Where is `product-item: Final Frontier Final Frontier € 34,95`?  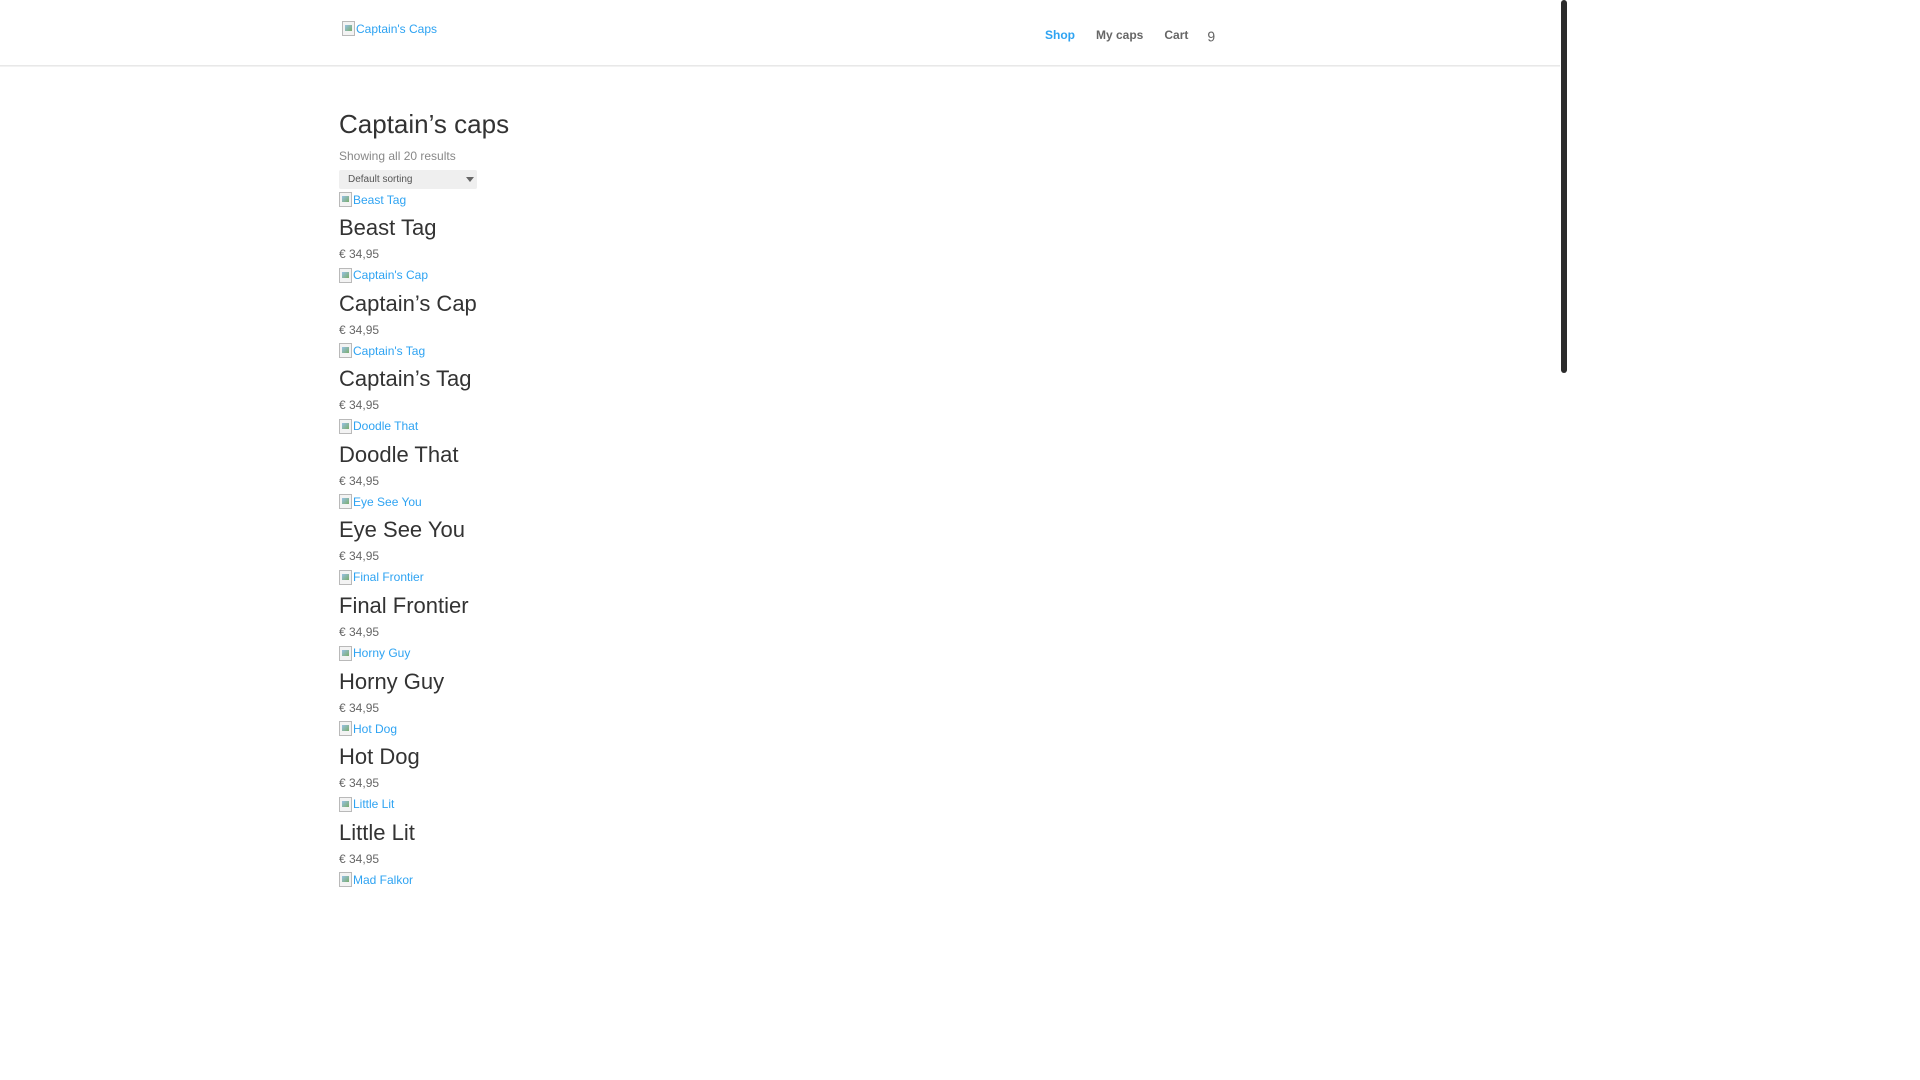
product-item: Final Frontier Final Frontier € 34,95 is located at coordinates (779, 605).